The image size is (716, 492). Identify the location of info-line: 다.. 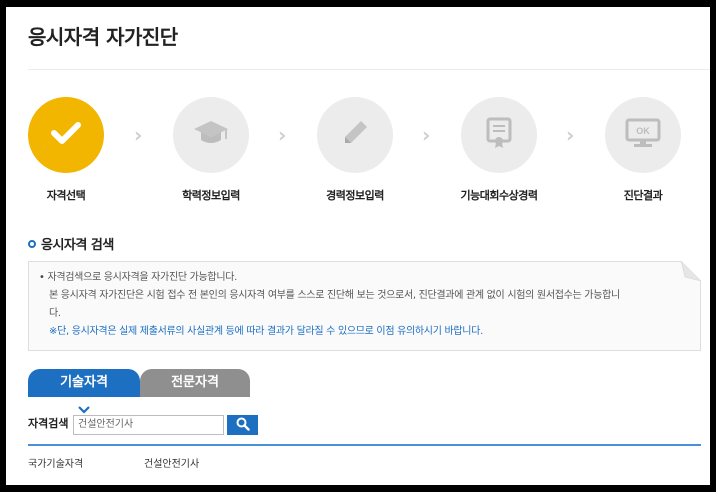
(55, 313).